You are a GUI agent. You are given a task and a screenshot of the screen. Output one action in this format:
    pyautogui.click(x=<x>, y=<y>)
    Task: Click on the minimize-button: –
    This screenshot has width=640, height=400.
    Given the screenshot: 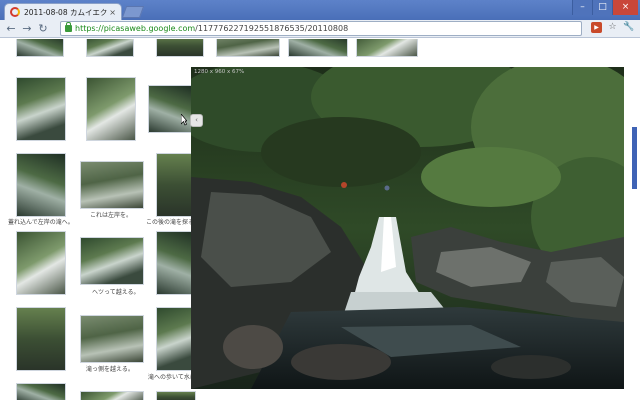 What is the action you would take?
    pyautogui.click(x=582, y=7)
    